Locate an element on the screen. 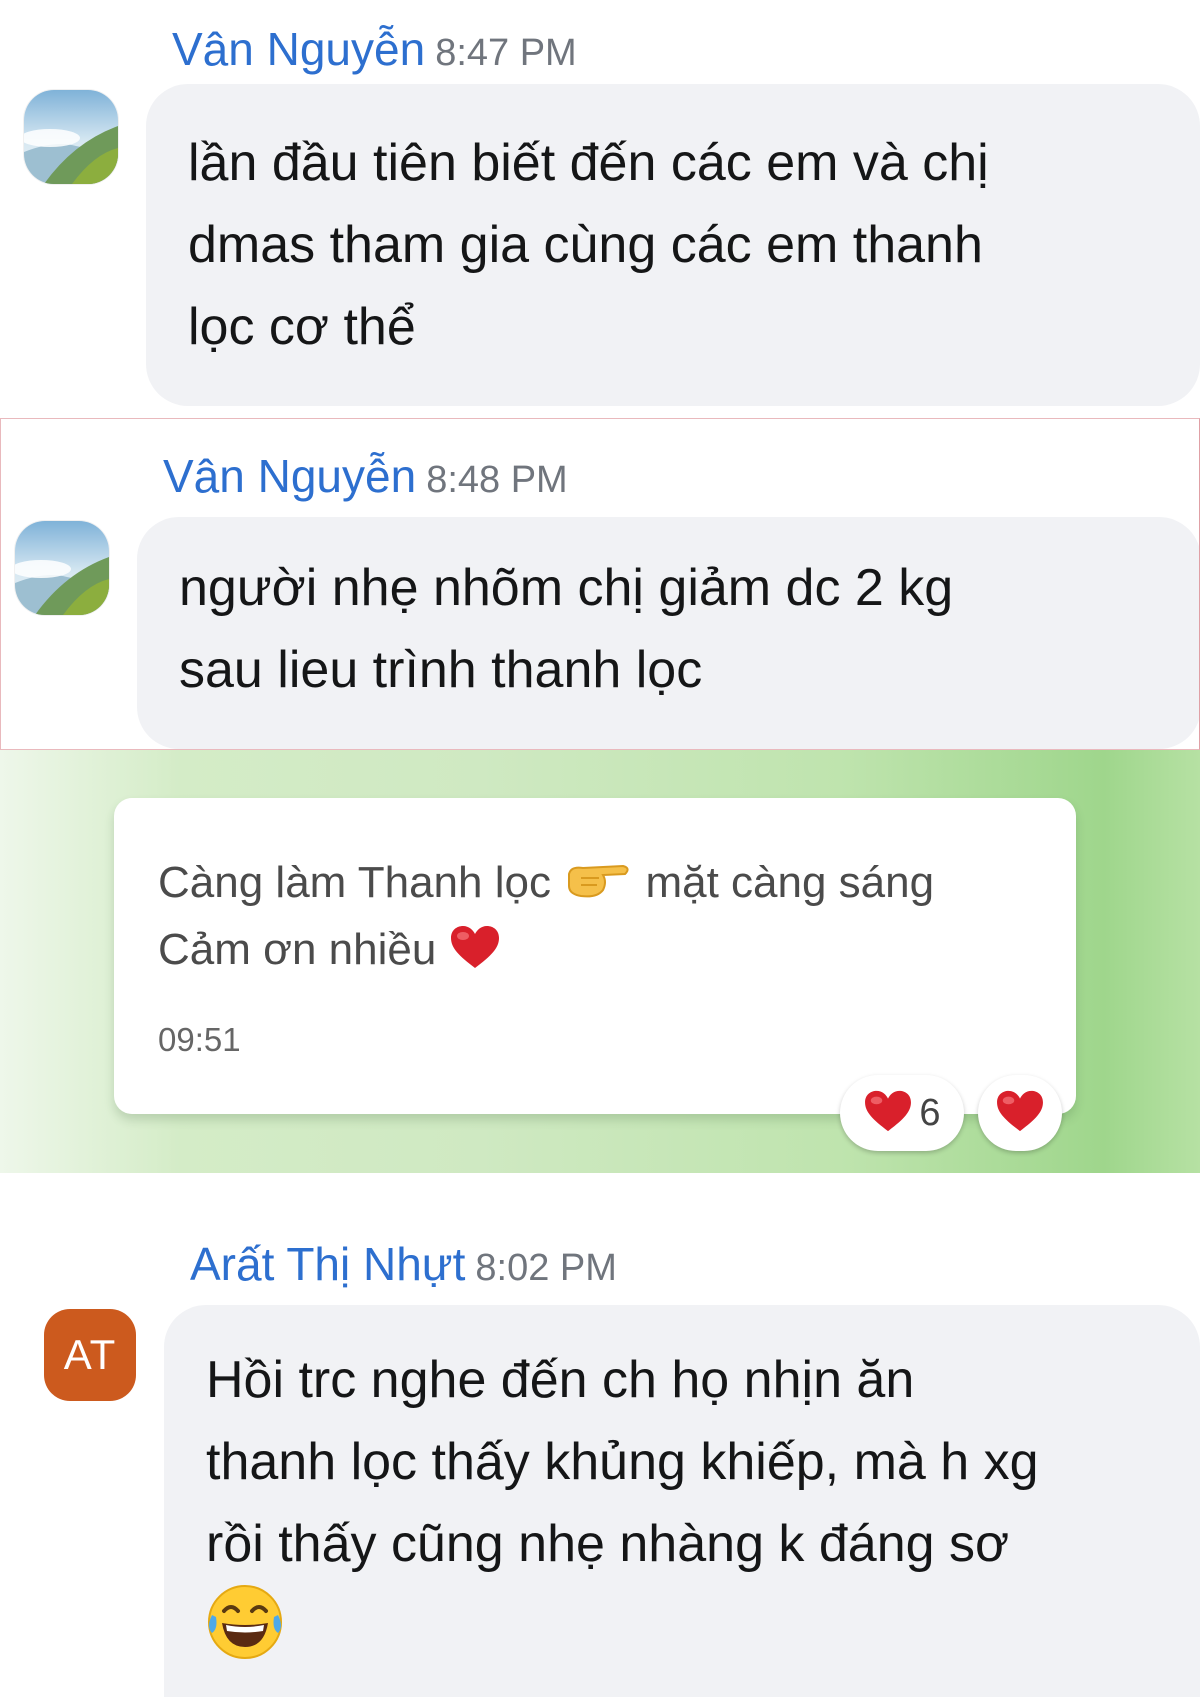 Image resolution: width=1200 pixels, height=1697 pixels. message-header: Arất Thị Nhựt 8:02 PM is located at coordinates (403, 1264).